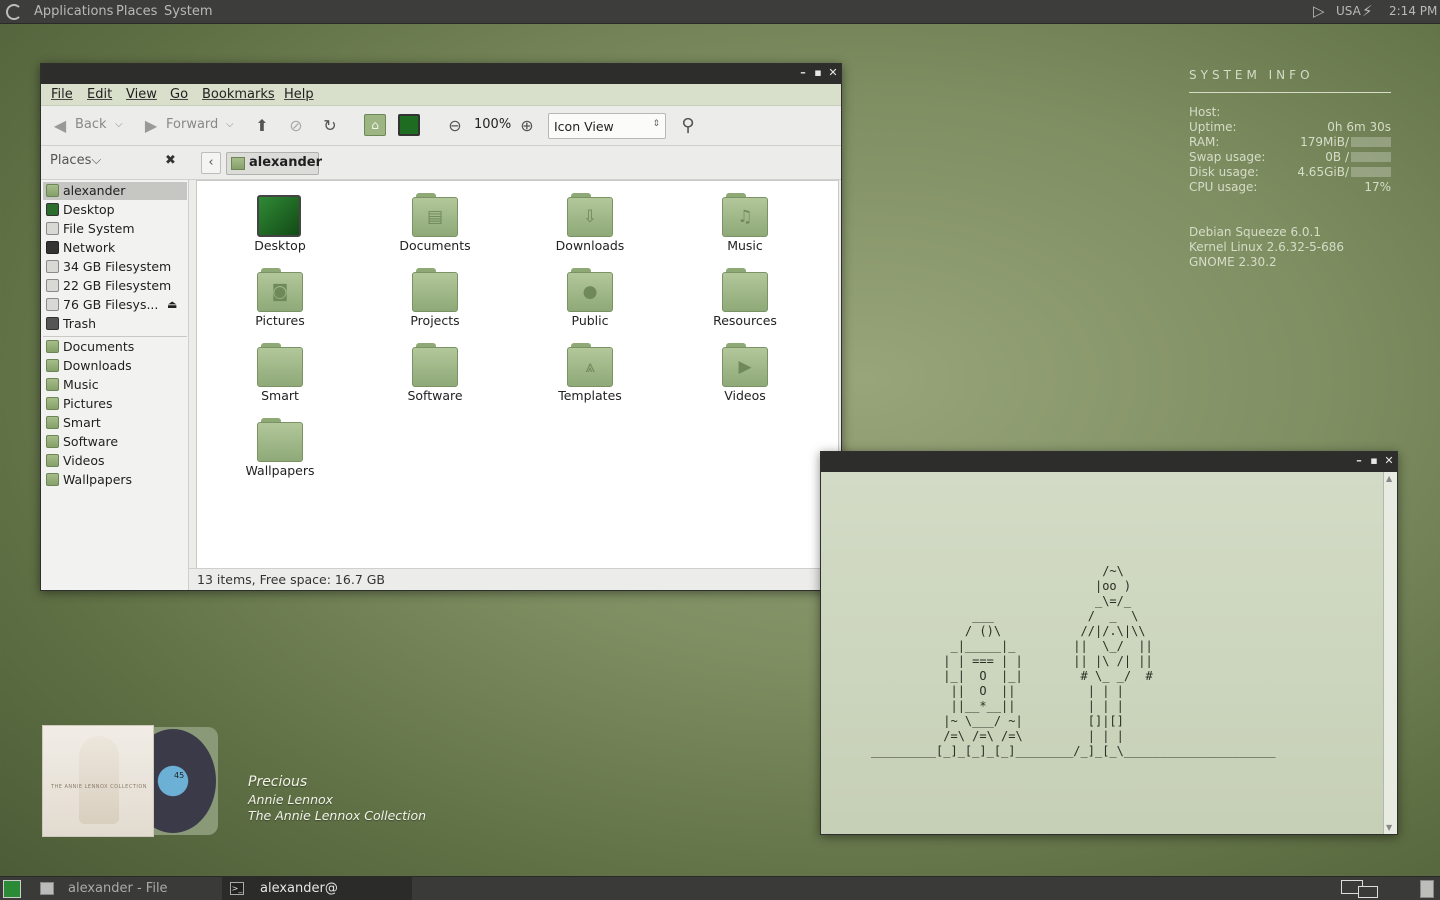 The height and width of the screenshot is (900, 1440). I want to click on file-item-software: Software, so click(435, 371).